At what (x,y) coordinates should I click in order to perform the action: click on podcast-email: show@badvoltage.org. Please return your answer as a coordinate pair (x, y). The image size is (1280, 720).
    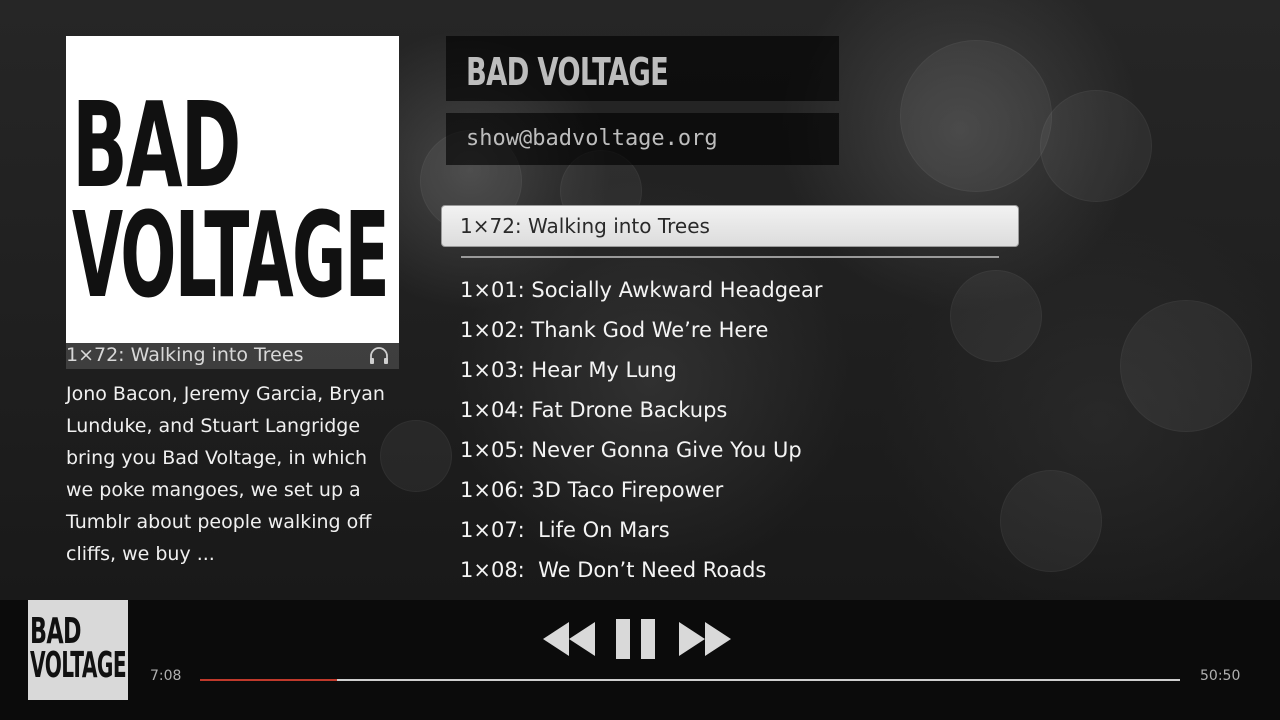
    Looking at the image, I should click on (592, 138).